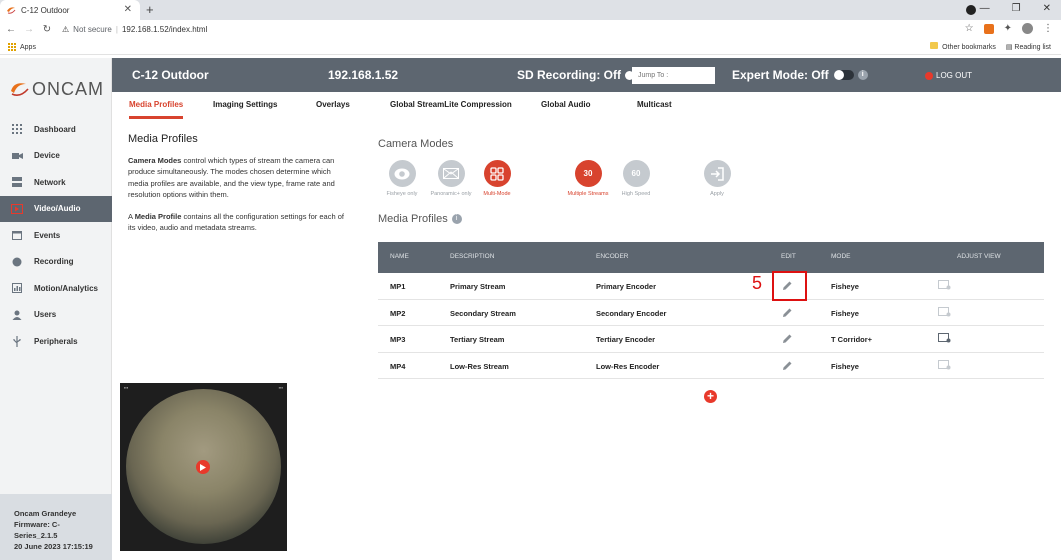 The height and width of the screenshot is (560, 1061). I want to click on mode-multi-mode: Multi-Mode, so click(497, 178).